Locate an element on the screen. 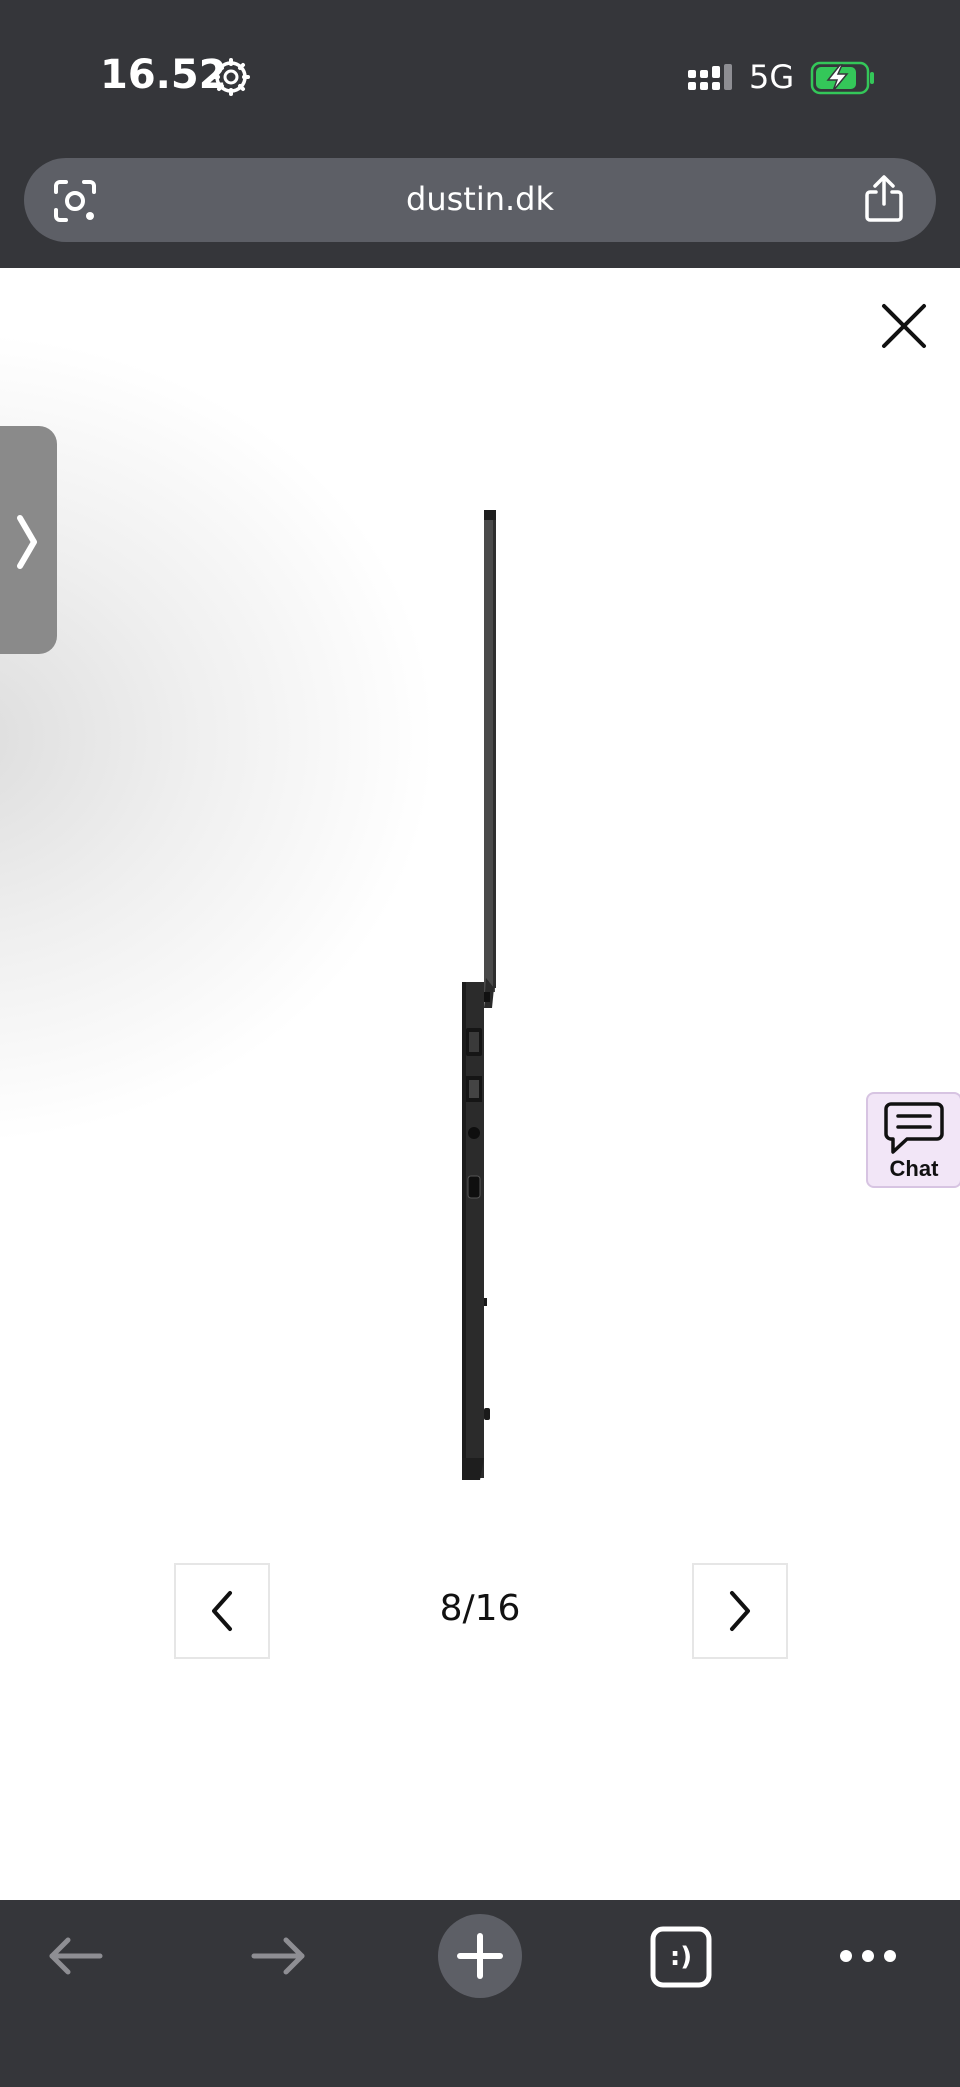 The width and height of the screenshot is (960, 2087). chat-label: Chat is located at coordinates (914, 1168).